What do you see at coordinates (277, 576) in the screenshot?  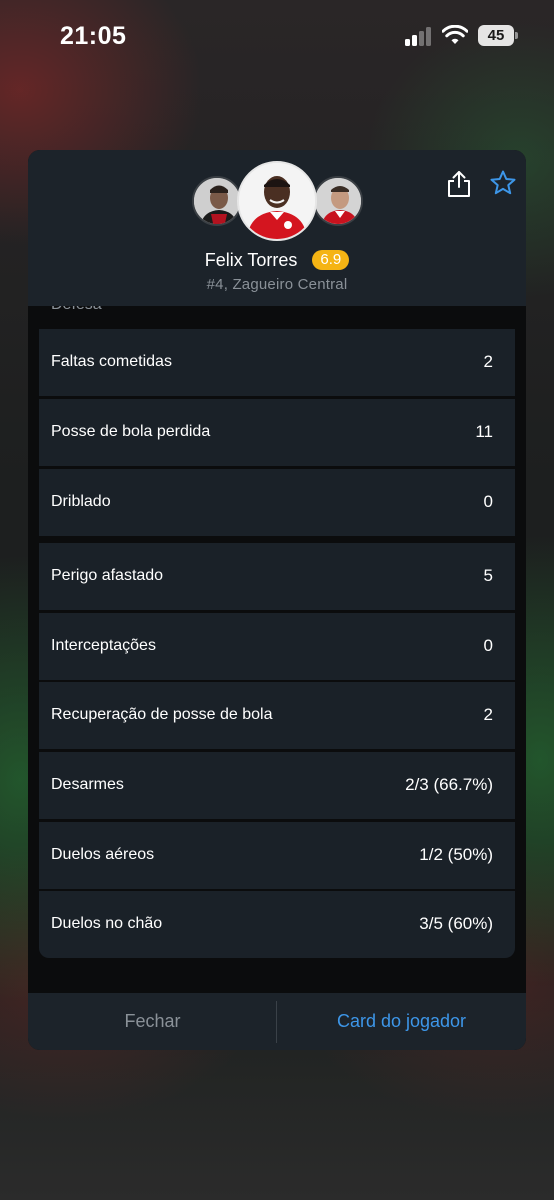 I see `stat-row: Perigo afastado 5` at bounding box center [277, 576].